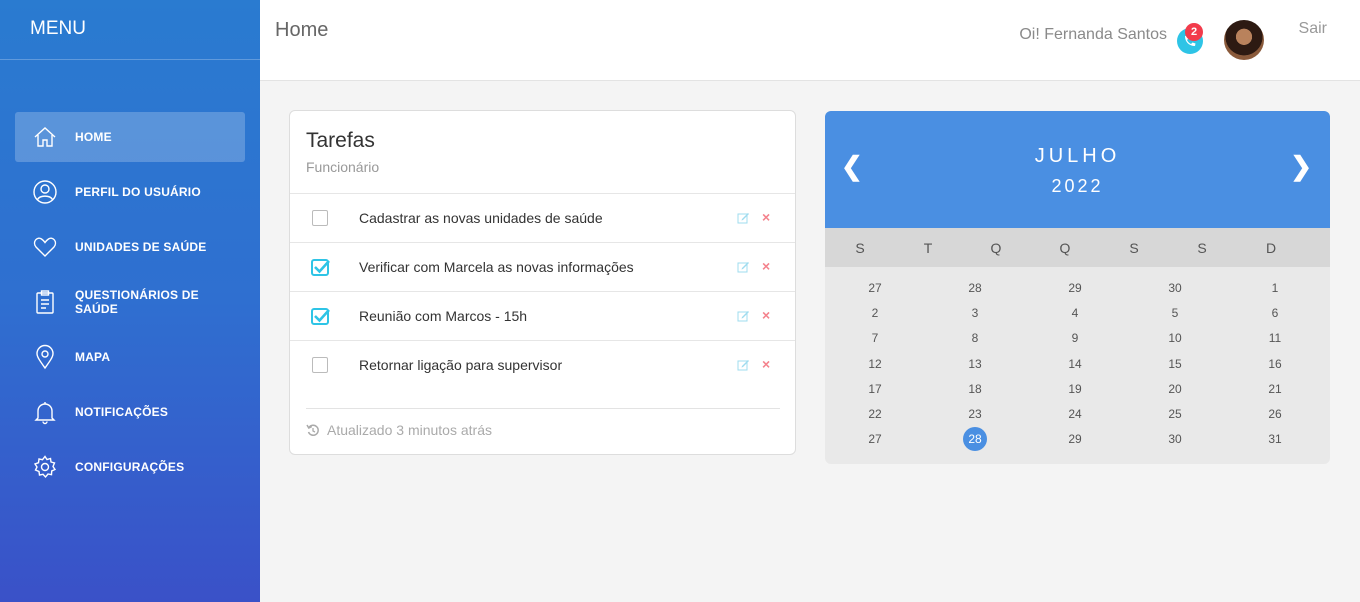  I want to click on bell-icon, so click(45, 412).